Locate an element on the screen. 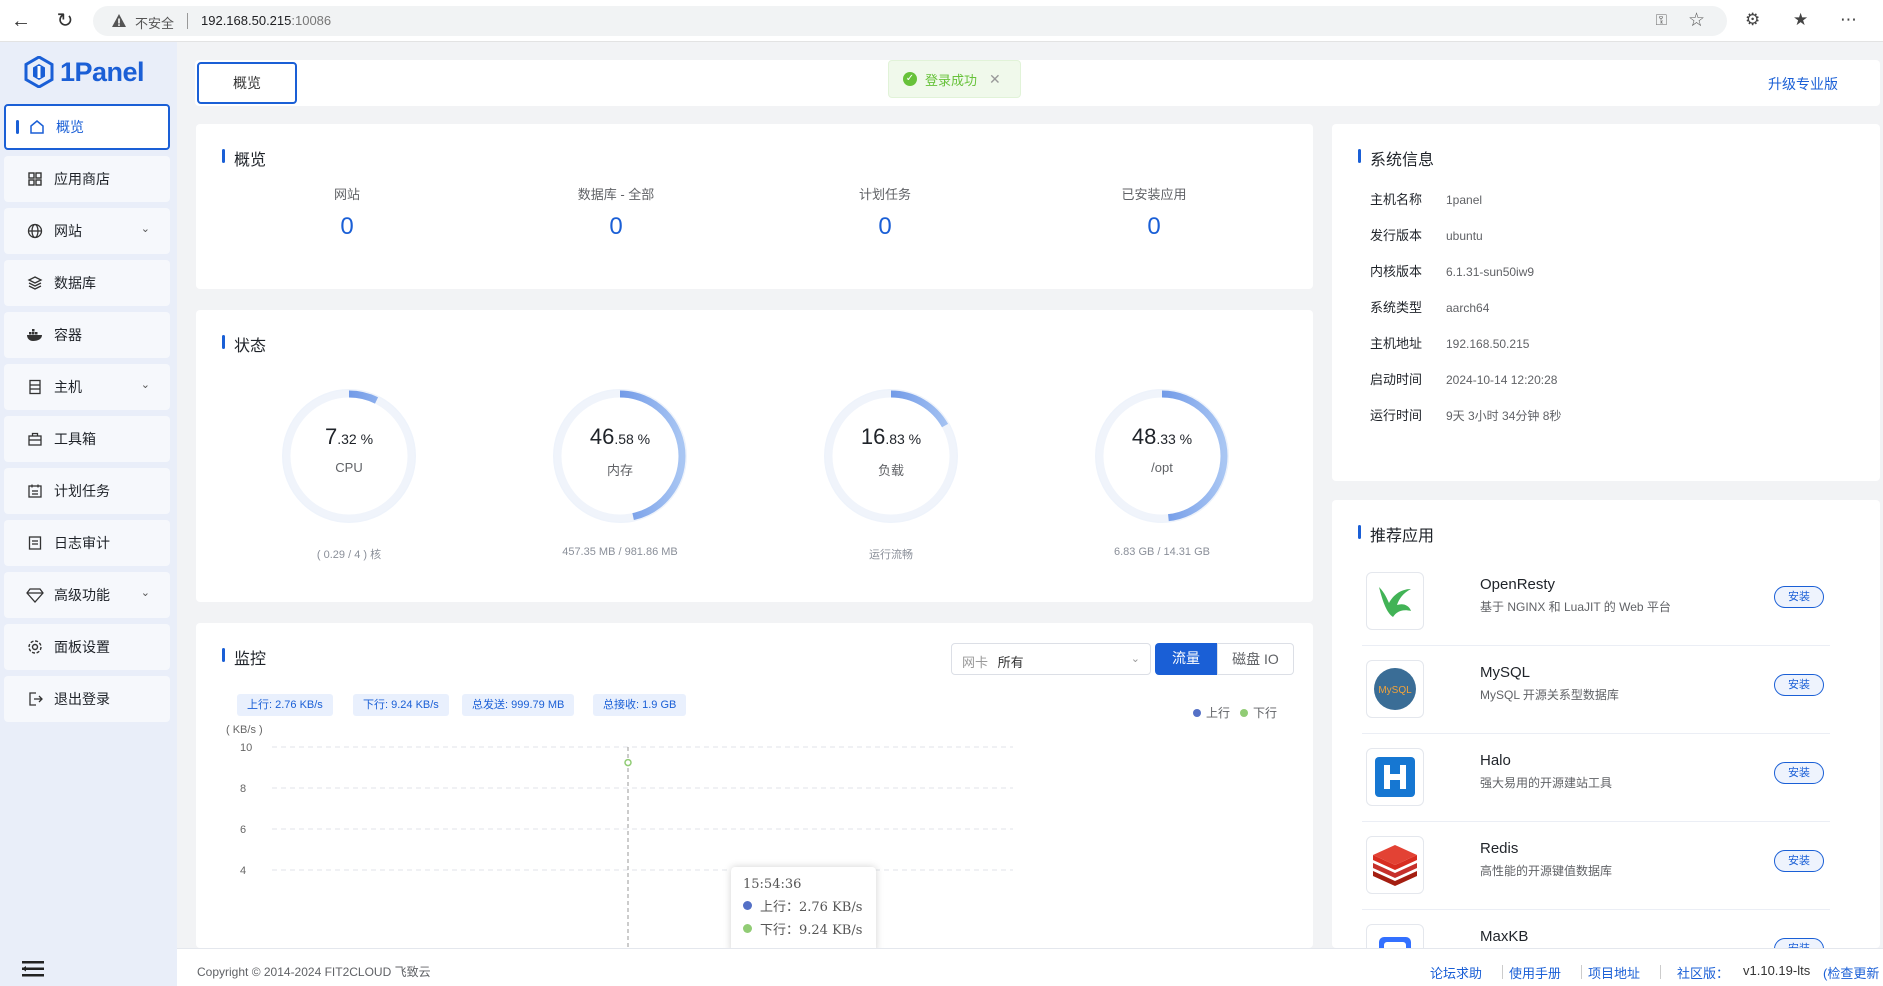  sidebar-item-toolbox: 工具箱 is located at coordinates (87, 439).